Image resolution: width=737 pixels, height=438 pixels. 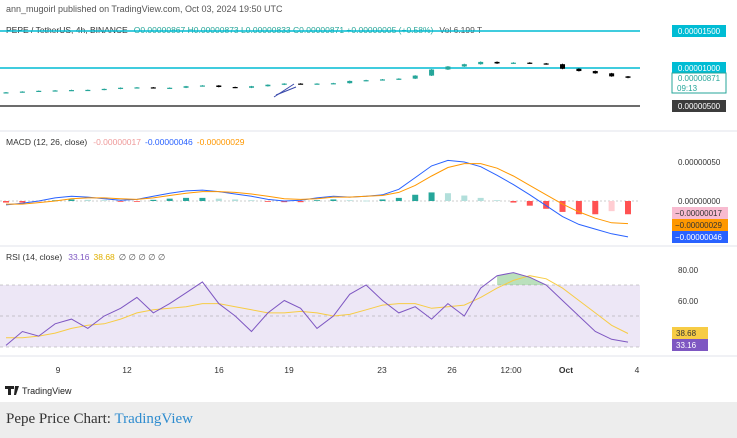 What do you see at coordinates (105, 257) in the screenshot?
I see `rsi-ma-value: 38.68` at bounding box center [105, 257].